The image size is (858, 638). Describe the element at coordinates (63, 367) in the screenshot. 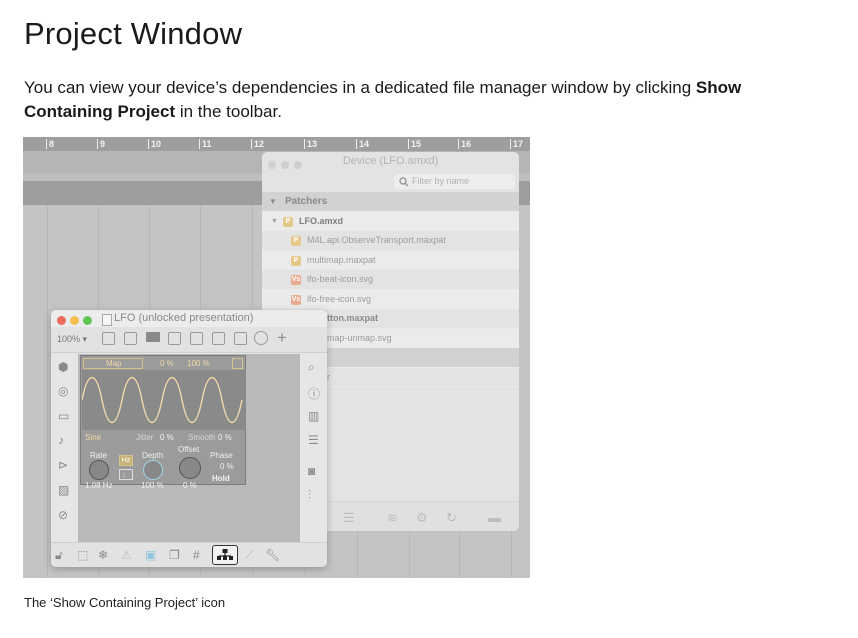

I see `cube-icon: ⬢` at that location.